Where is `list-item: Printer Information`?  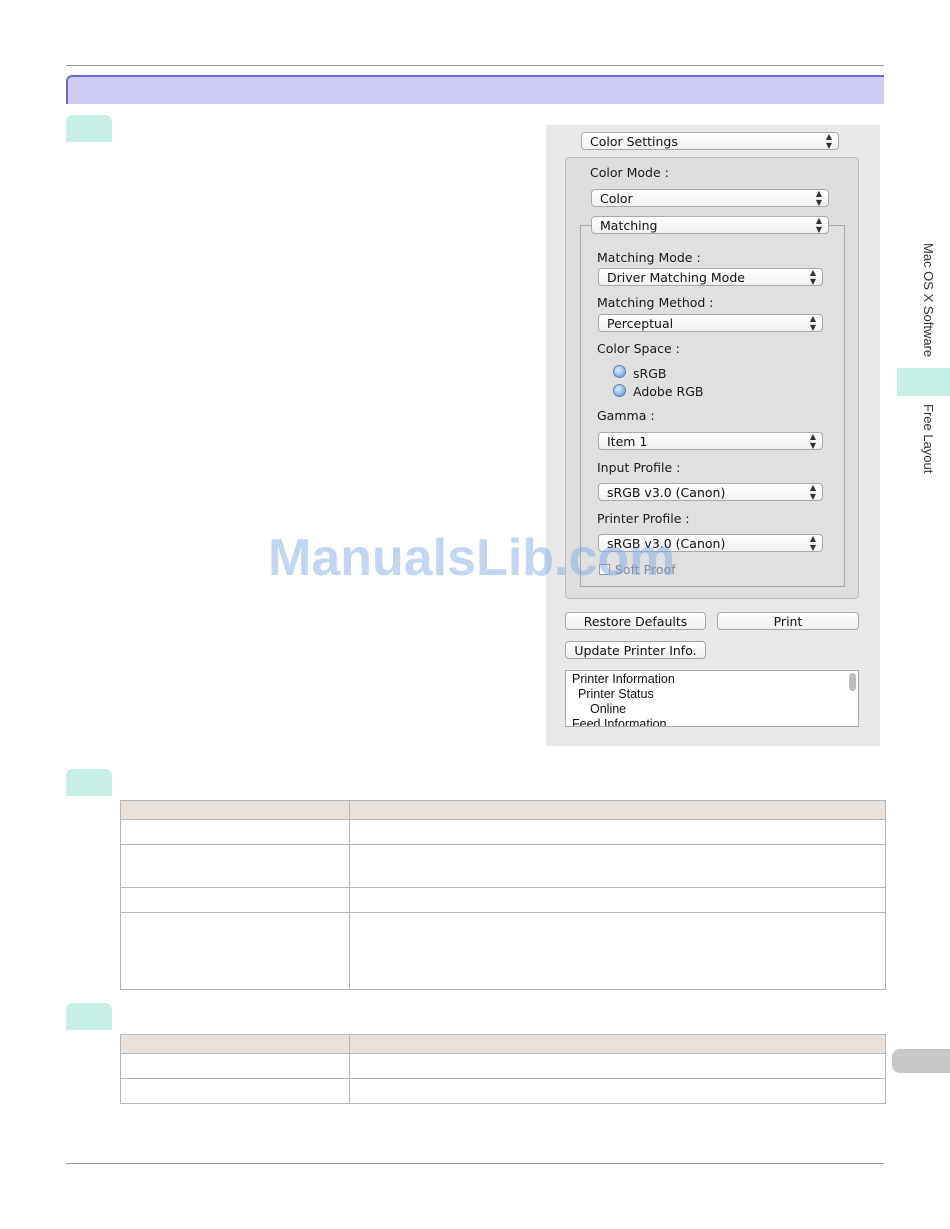 list-item: Printer Information is located at coordinates (623, 679).